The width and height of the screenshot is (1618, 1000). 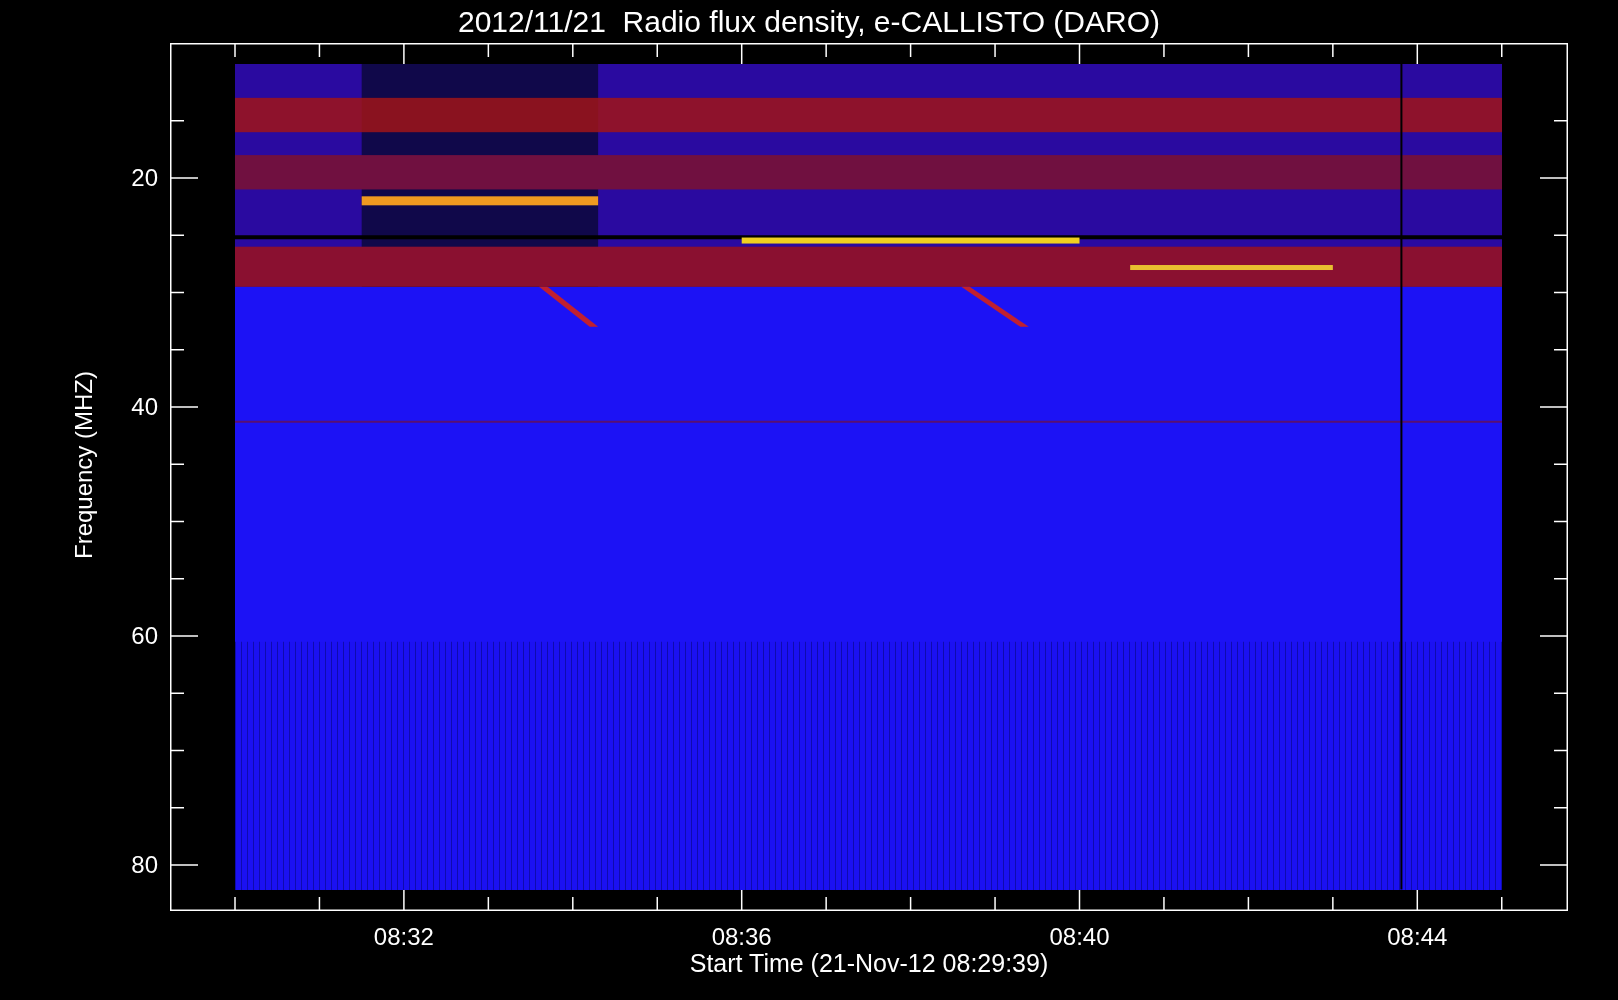 I want to click on chart-title: 2012/11/21 Radio flux density, e-CALLISTO (DARO), so click(x=809, y=21).